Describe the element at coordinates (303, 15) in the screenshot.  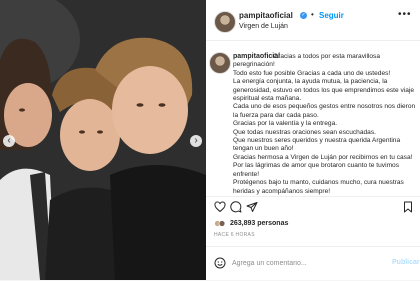
I see `verified-icon: ✓` at that location.